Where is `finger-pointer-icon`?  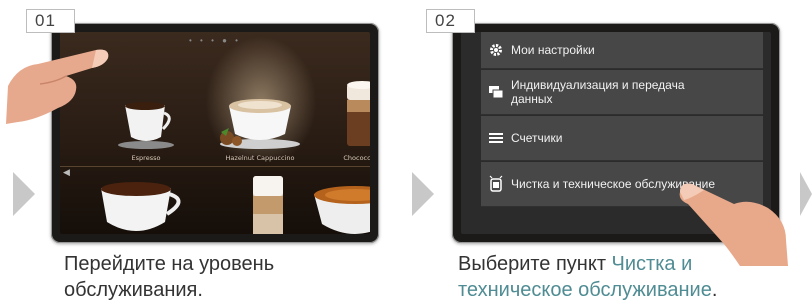
finger-pointer-icon is located at coordinates (57, 86).